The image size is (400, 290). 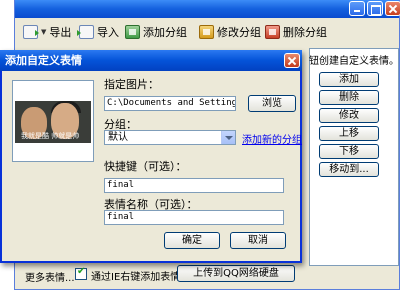 What do you see at coordinates (194, 185) in the screenshot?
I see `shortcut-input: final` at bounding box center [194, 185].